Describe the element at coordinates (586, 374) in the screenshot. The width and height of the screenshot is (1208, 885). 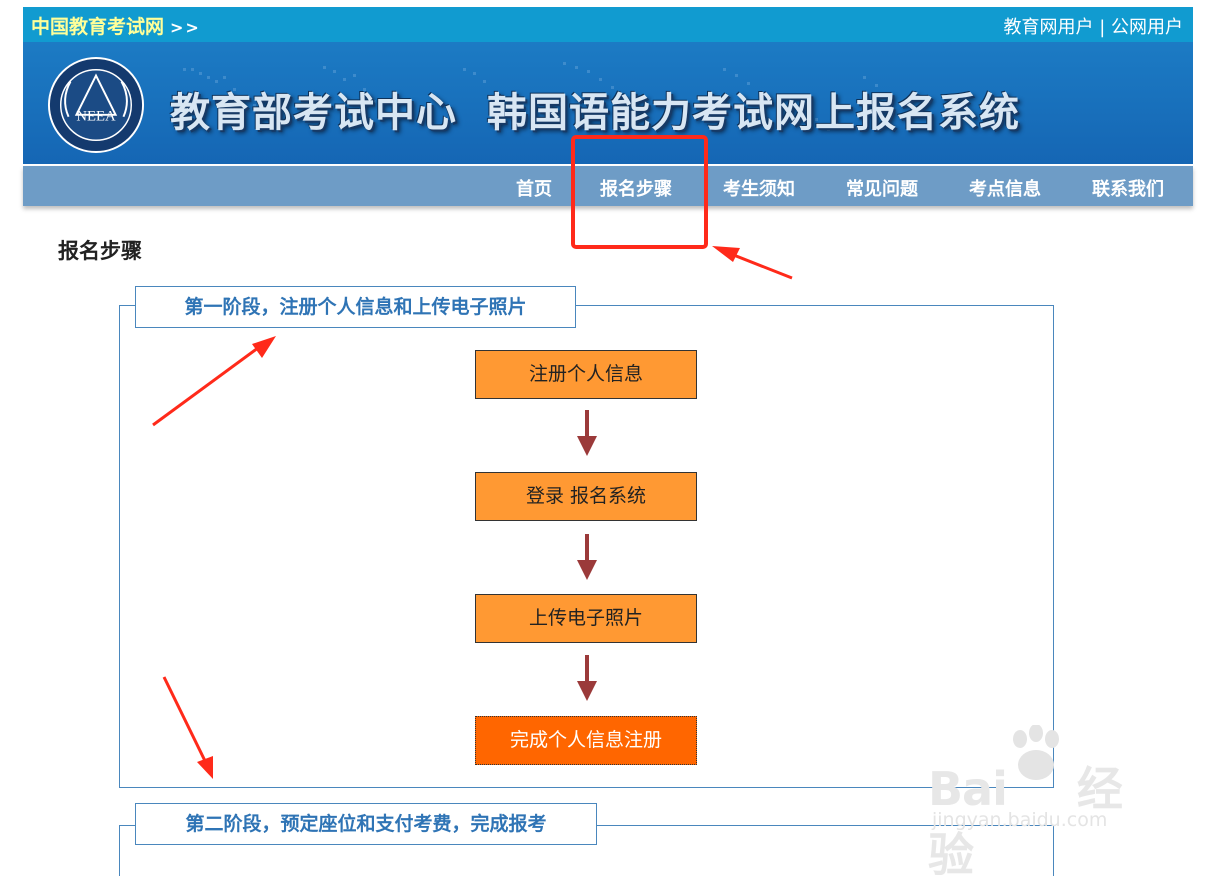
I see `step-register-info: 注册个人信息` at that location.